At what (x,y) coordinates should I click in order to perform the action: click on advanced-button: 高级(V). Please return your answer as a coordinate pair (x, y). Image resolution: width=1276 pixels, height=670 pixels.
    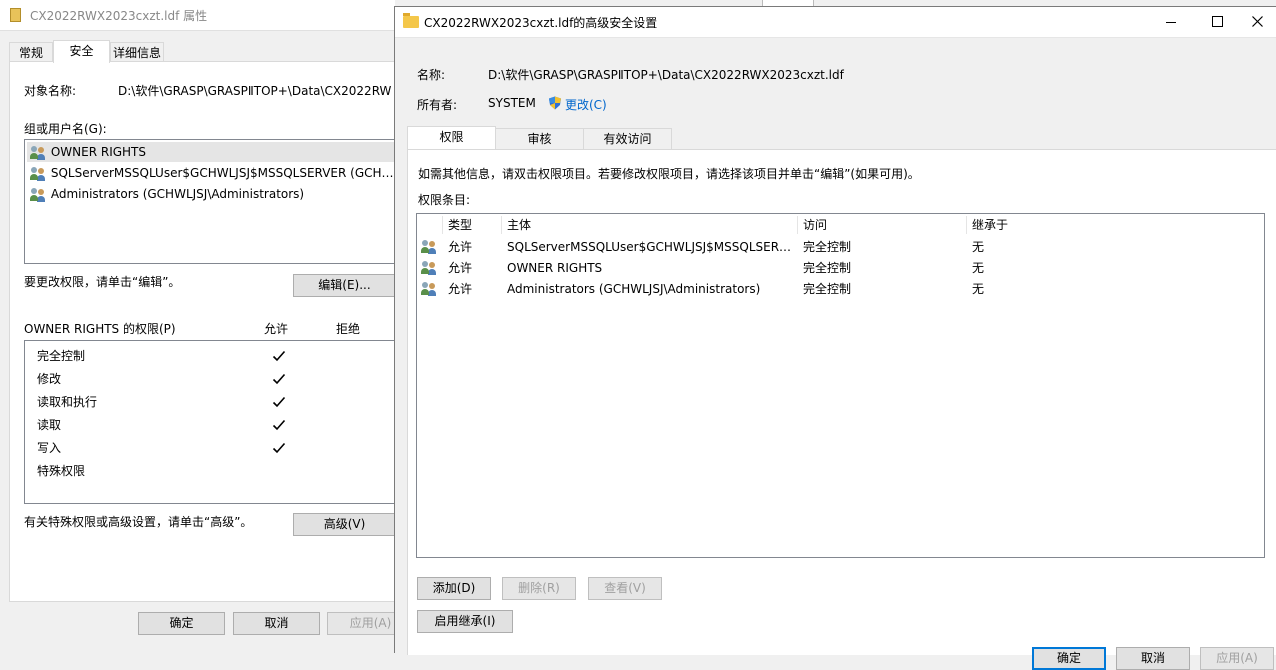
    Looking at the image, I should click on (344, 524).